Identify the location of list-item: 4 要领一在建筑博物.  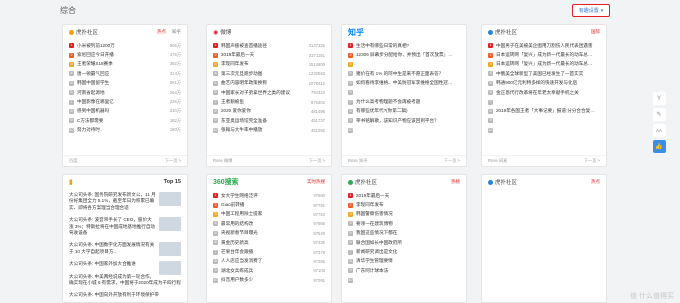
(404, 223).